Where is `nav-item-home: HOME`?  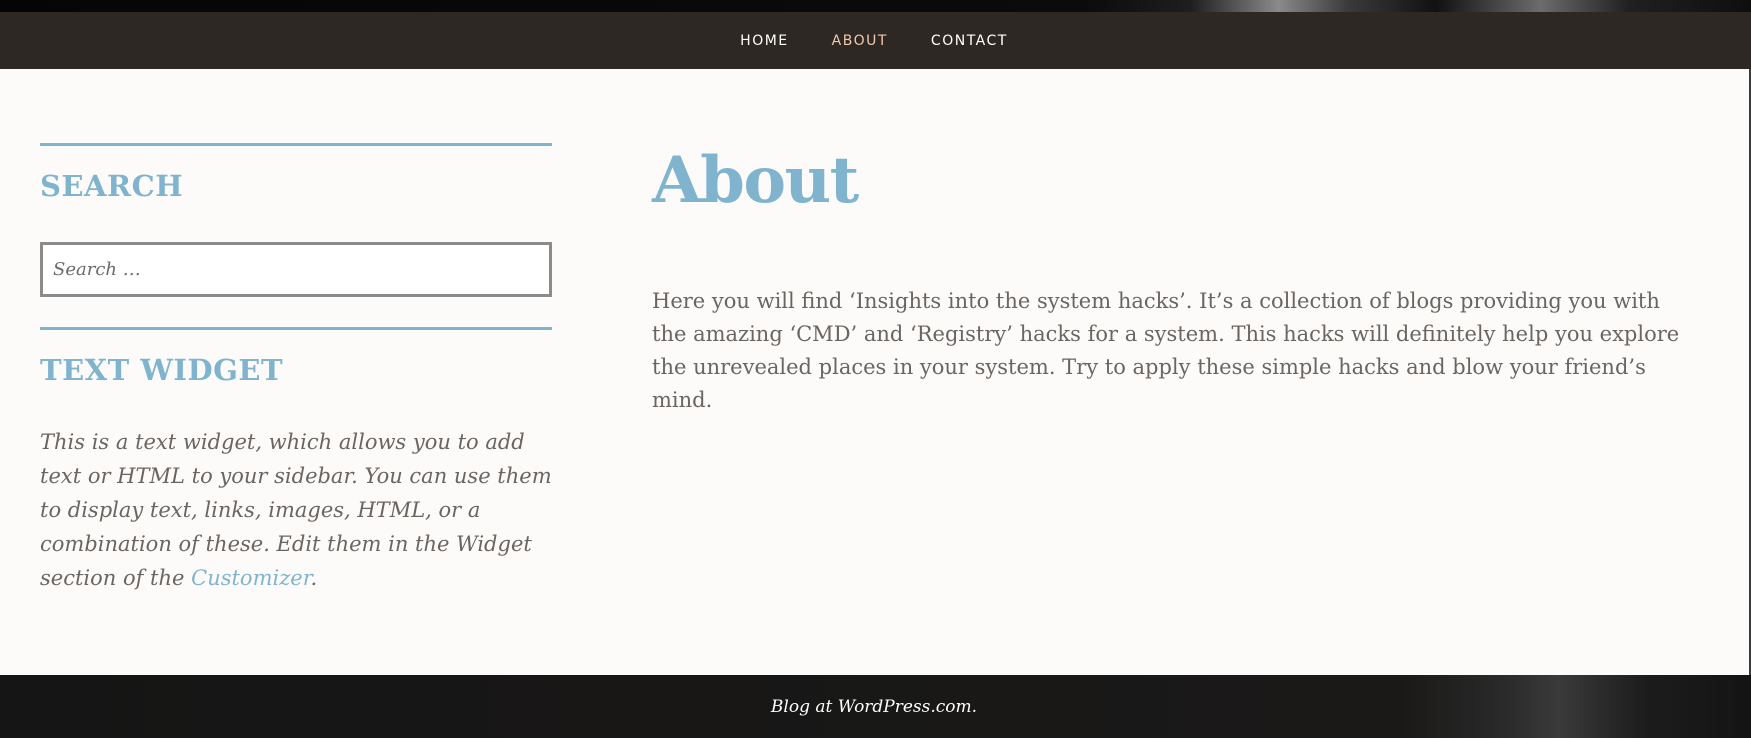
nav-item-home: HOME is located at coordinates (764, 41).